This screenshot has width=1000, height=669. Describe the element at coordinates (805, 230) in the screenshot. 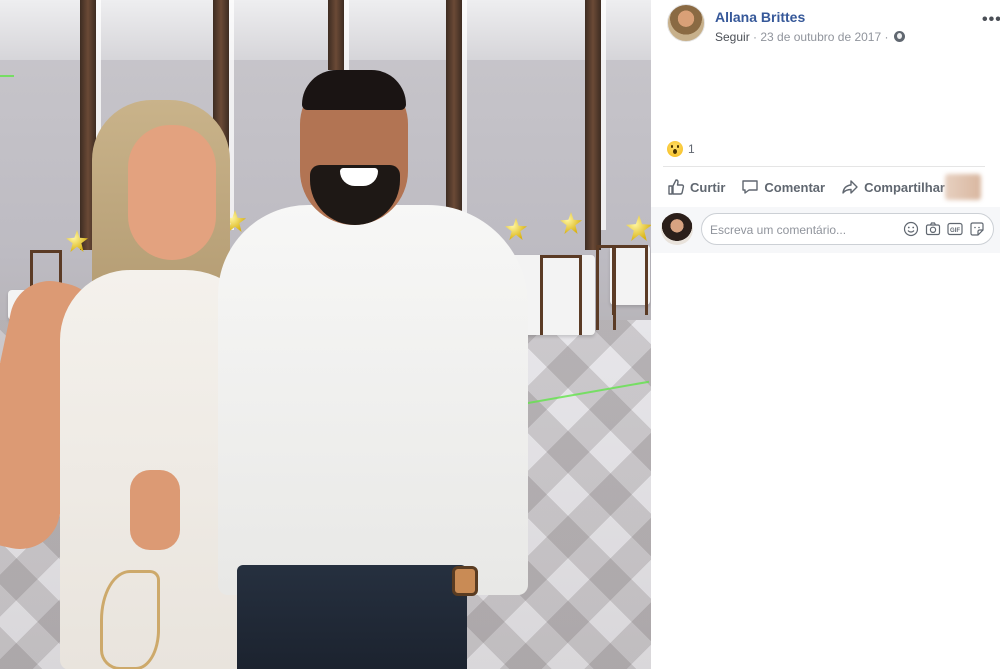

I see `comment-input` at that location.